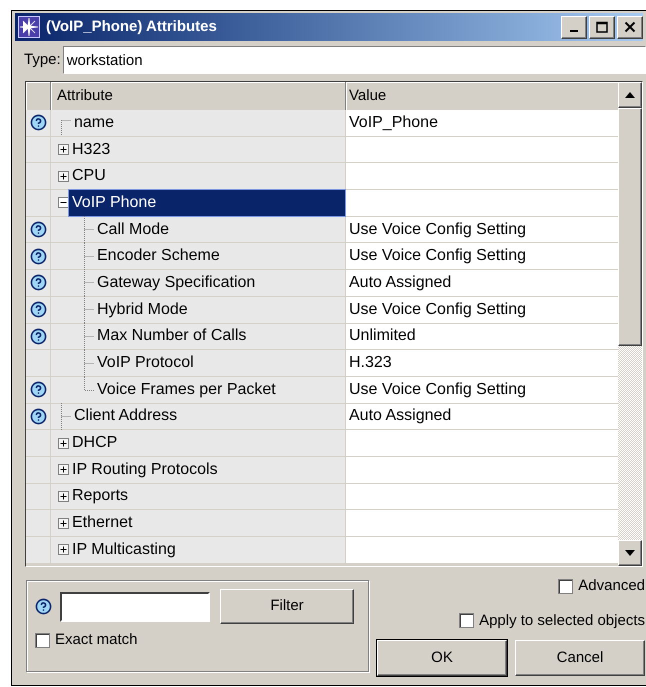 This screenshot has height=687, width=646. I want to click on filter-field, so click(135, 607).